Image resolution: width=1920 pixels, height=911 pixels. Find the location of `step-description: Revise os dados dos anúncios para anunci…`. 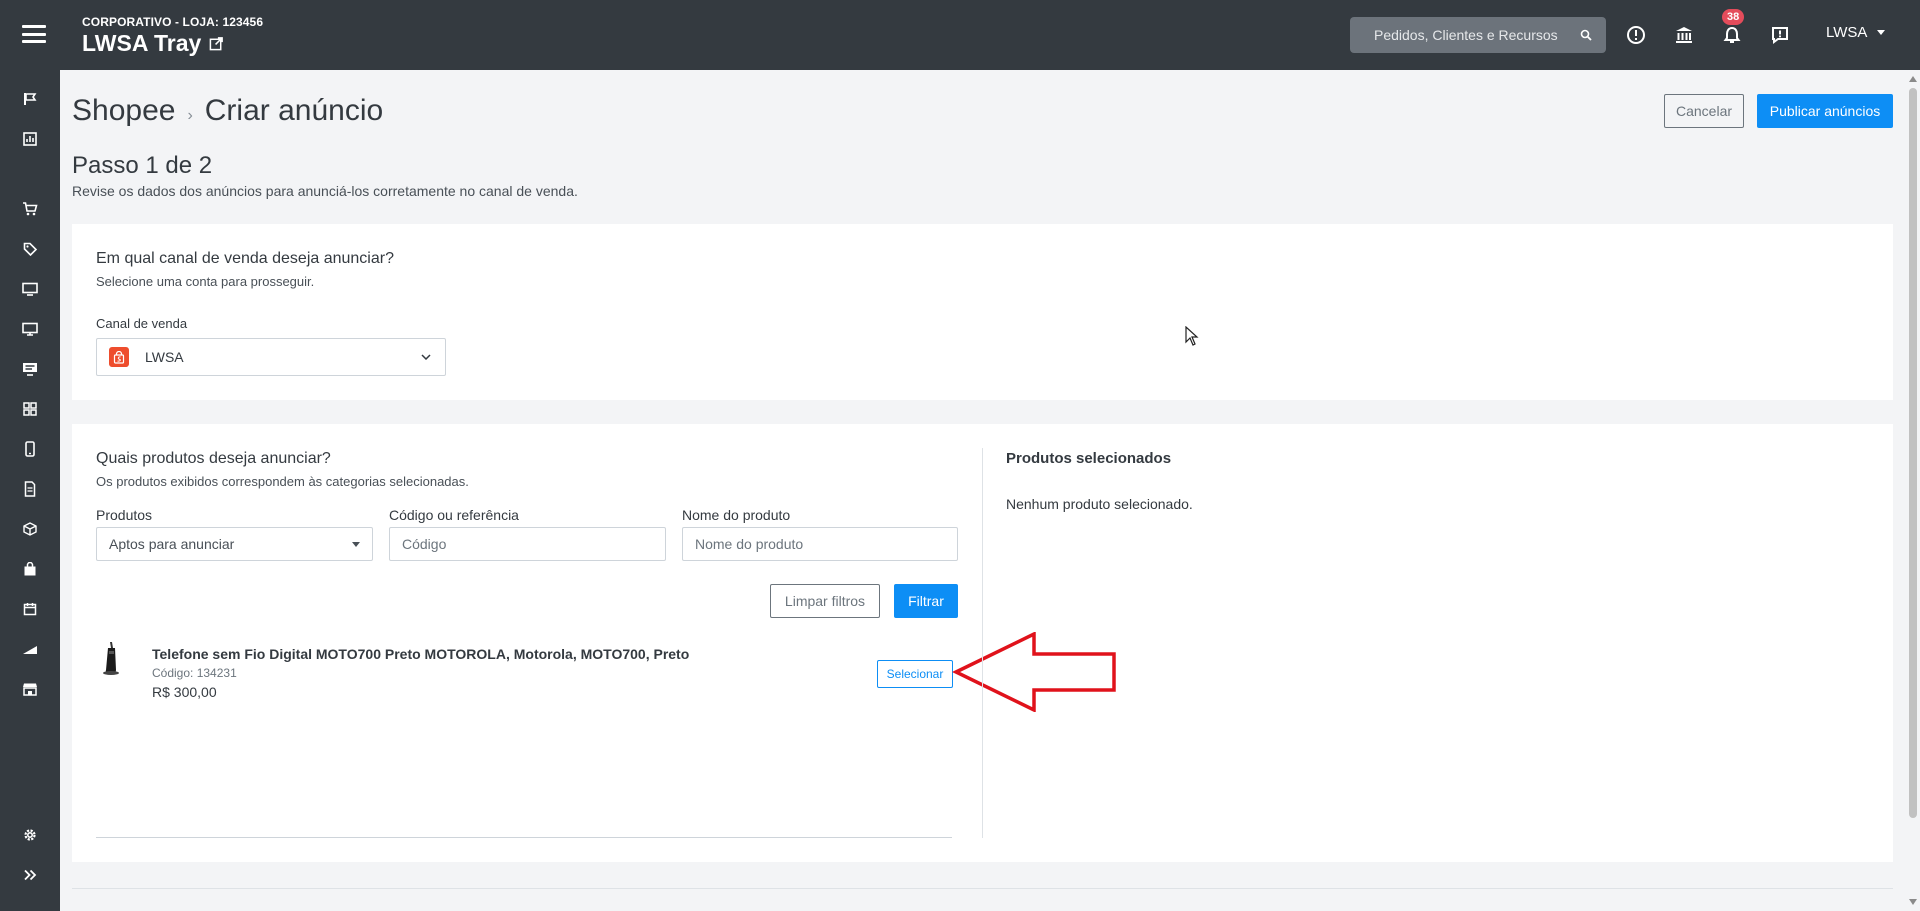

step-description: Revise os dados dos anúncios para anunci… is located at coordinates (325, 191).